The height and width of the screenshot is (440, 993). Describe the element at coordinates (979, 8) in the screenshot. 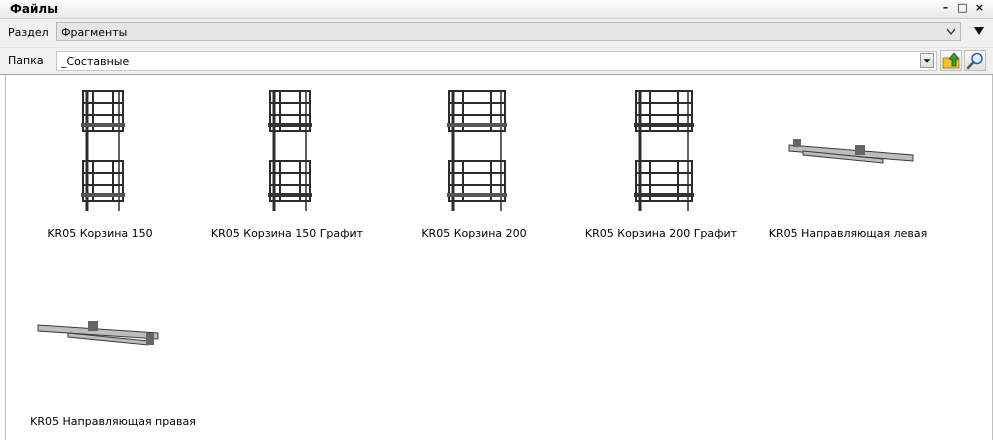

I see `close-button: ×` at that location.